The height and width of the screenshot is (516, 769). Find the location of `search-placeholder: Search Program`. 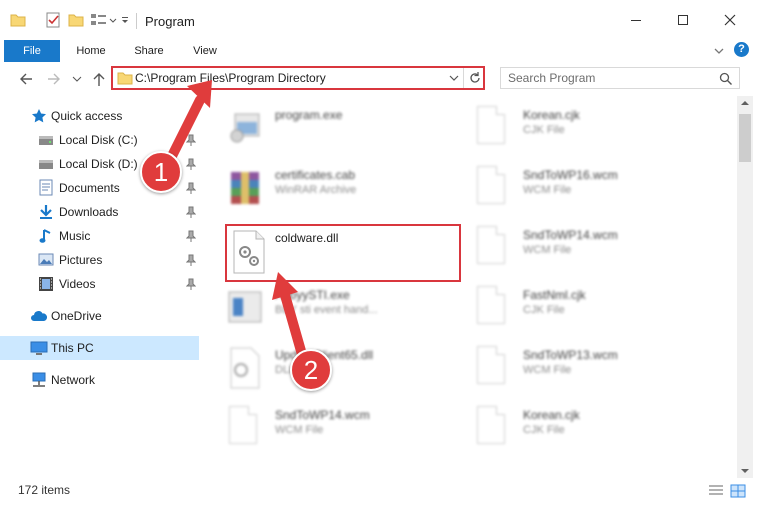

search-placeholder: Search Program is located at coordinates (551, 78).